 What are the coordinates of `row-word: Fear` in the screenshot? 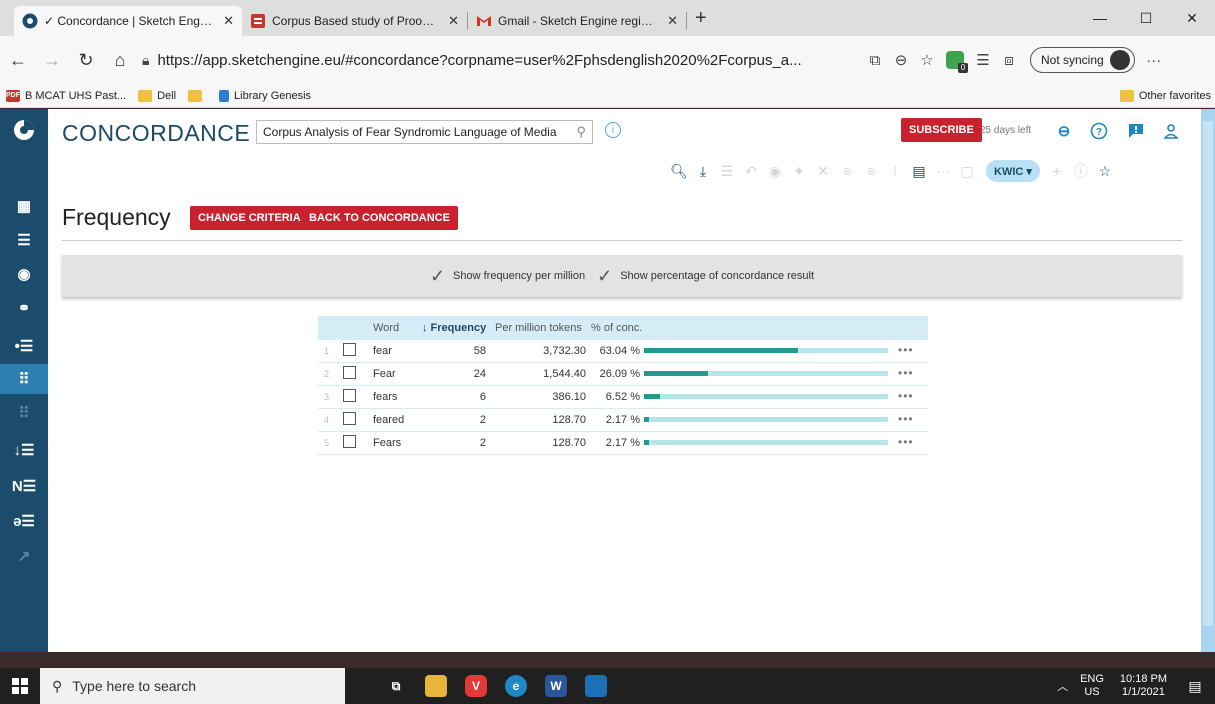 It's located at (384, 374).